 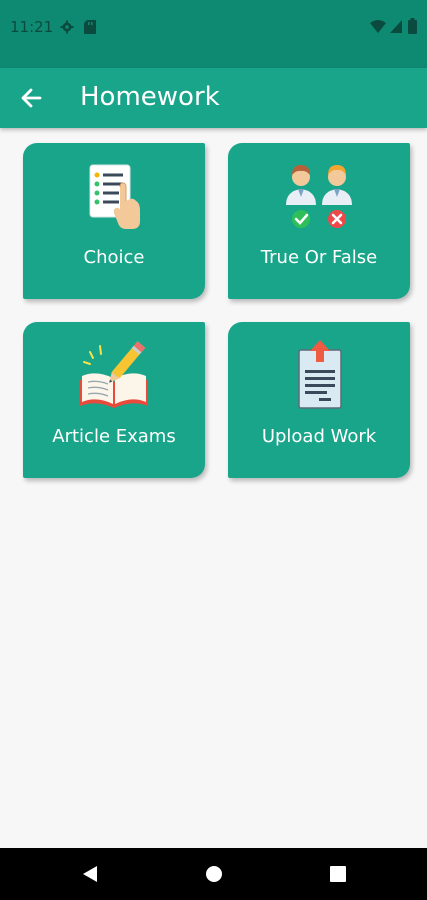 I want to click on choice-card: Choice, so click(x=114, y=221).